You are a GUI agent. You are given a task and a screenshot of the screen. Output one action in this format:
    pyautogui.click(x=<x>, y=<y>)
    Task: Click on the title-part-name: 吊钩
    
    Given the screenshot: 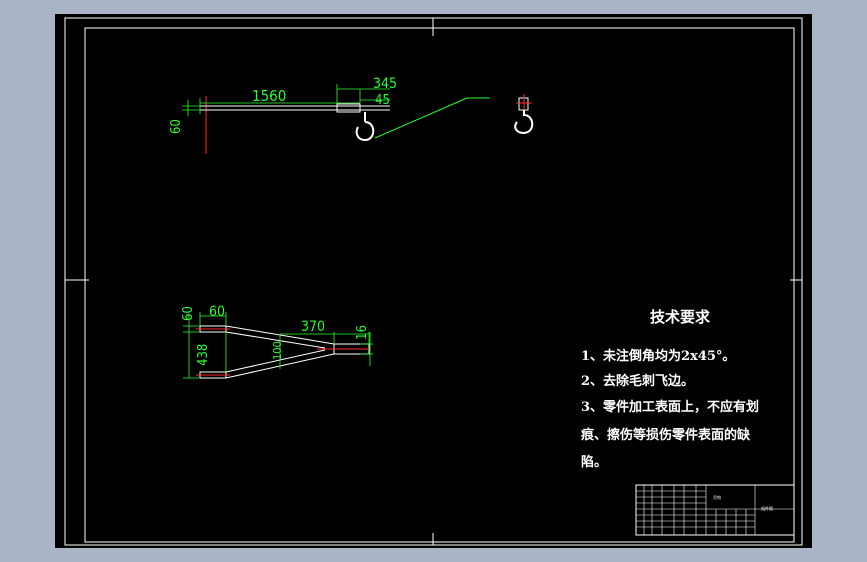 What is the action you would take?
    pyautogui.click(x=717, y=497)
    